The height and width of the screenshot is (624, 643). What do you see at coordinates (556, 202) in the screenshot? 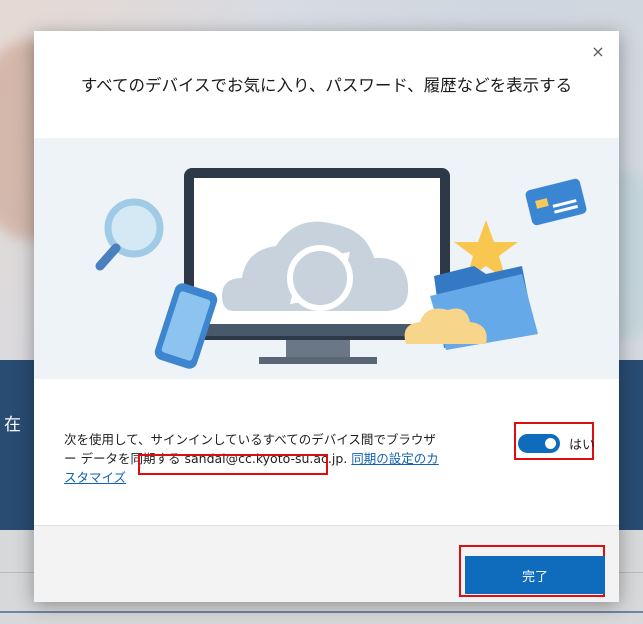
I see `credit-card-icon` at bounding box center [556, 202].